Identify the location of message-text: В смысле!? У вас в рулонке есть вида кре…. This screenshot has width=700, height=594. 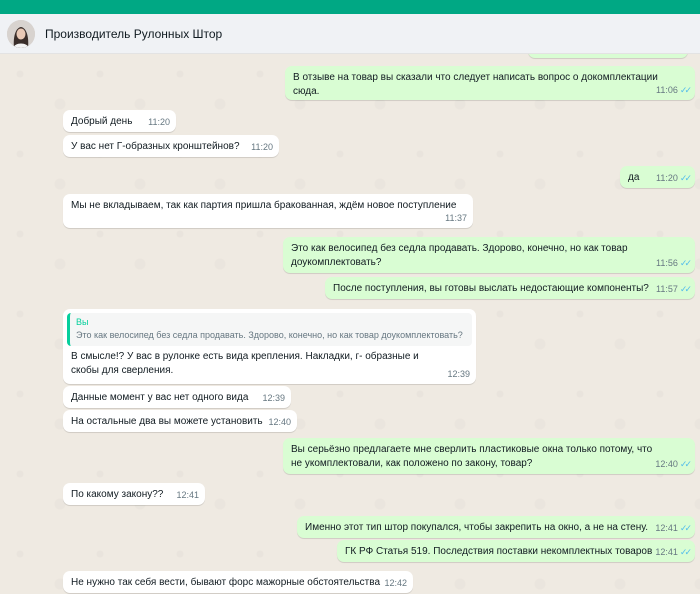
(245, 363).